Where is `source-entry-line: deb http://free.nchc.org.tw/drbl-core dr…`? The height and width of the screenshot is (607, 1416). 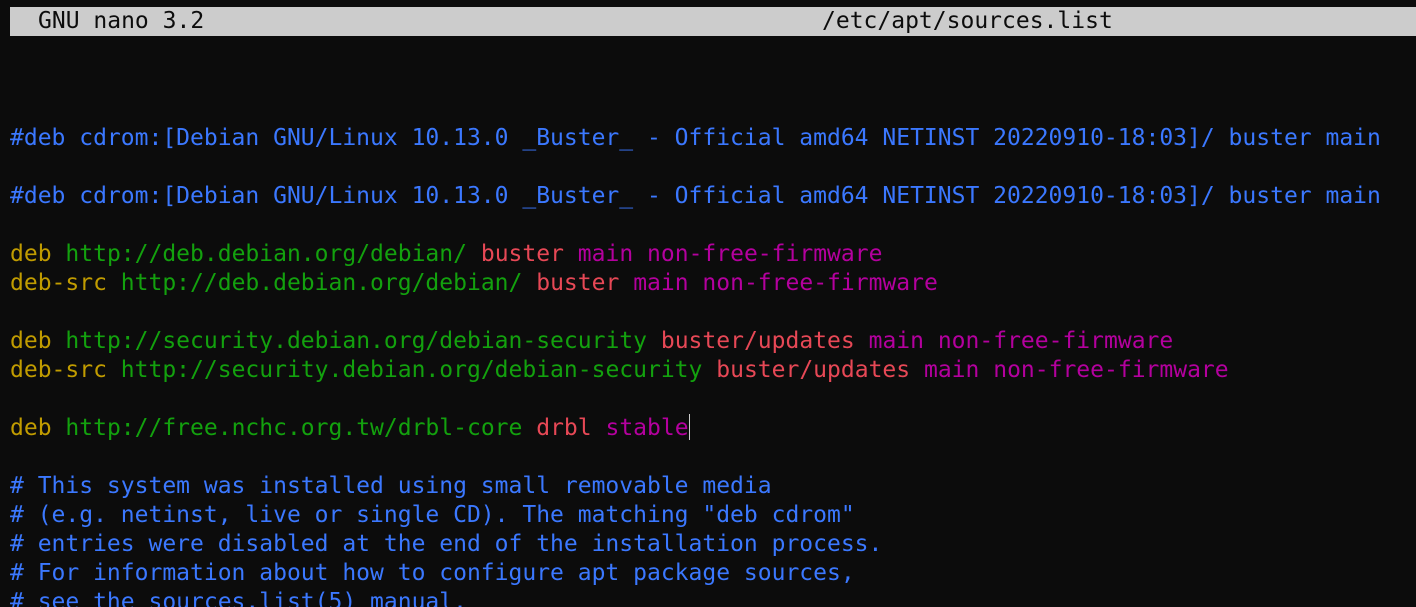 source-entry-line: deb http://free.nchc.org.tw/drbl-core dr… is located at coordinates (710, 428).